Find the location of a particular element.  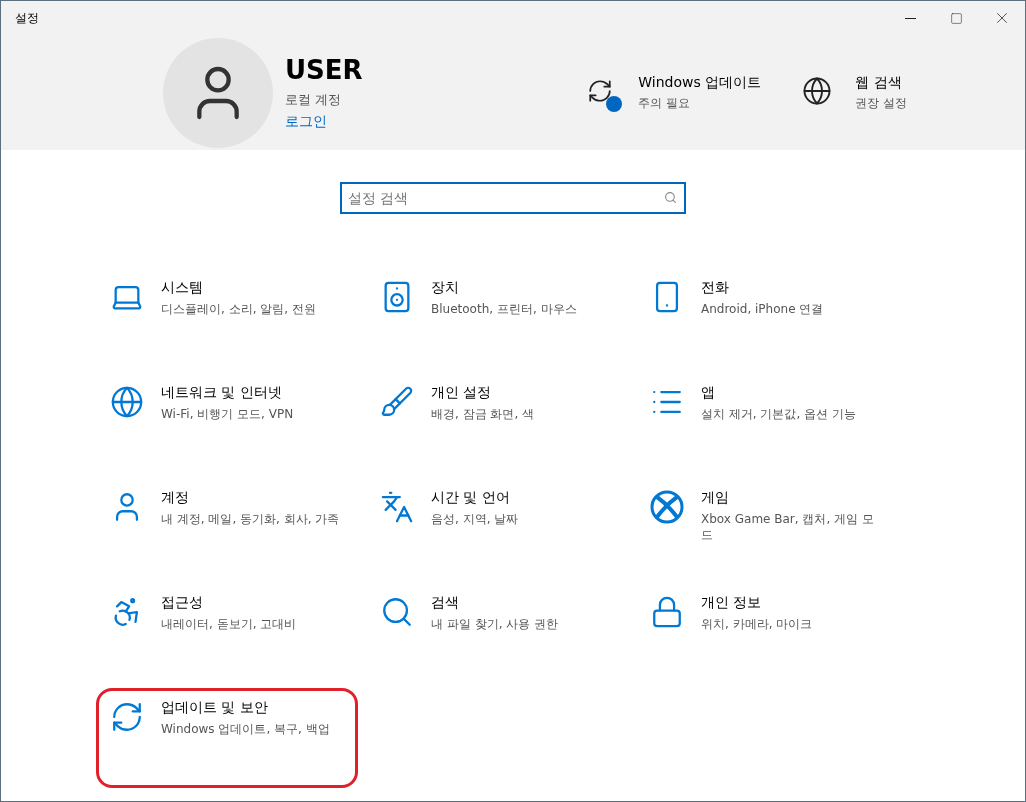

header-link-subtitle: 권장 설정 is located at coordinates (881, 103).